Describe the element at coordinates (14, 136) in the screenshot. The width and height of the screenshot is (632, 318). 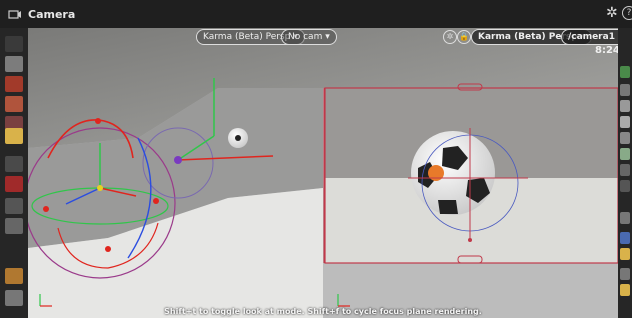
I see `highlighted-tool-icon` at that location.